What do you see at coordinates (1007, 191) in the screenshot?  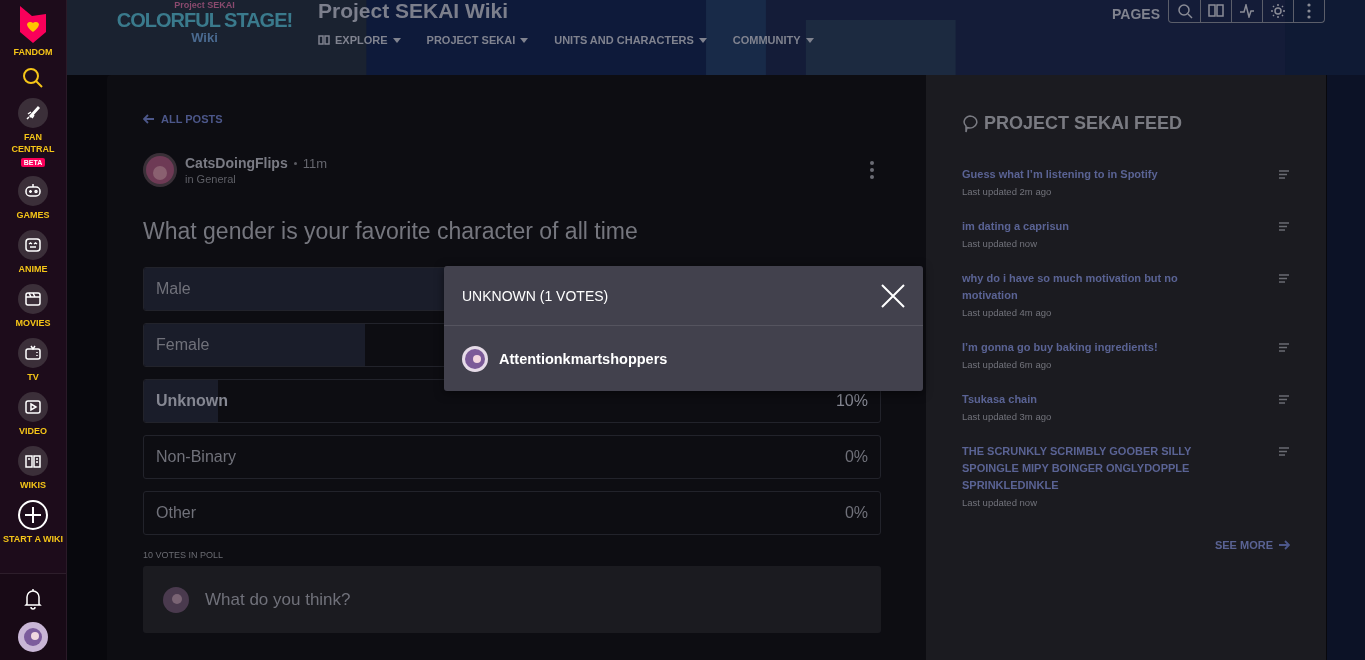 I see `feed-post-time: Last updated 2m ago` at bounding box center [1007, 191].